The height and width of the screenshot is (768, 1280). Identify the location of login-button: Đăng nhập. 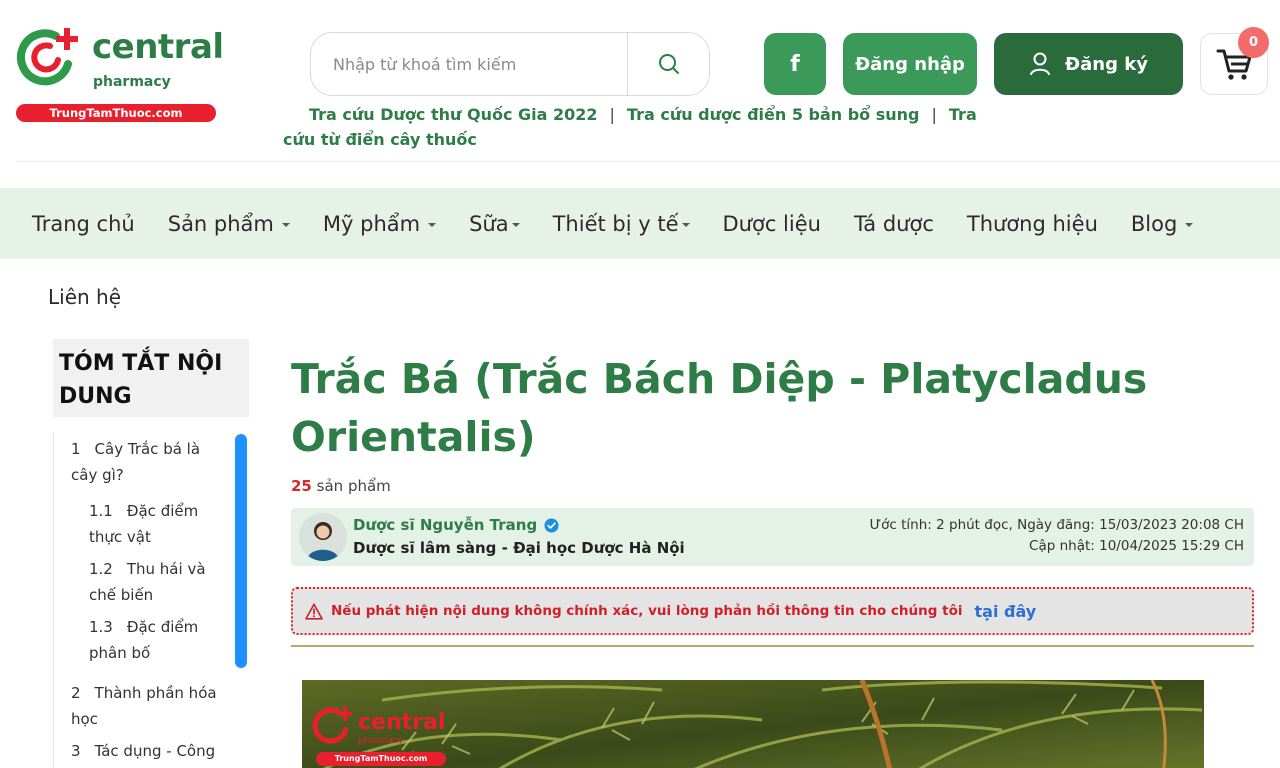
(910, 64).